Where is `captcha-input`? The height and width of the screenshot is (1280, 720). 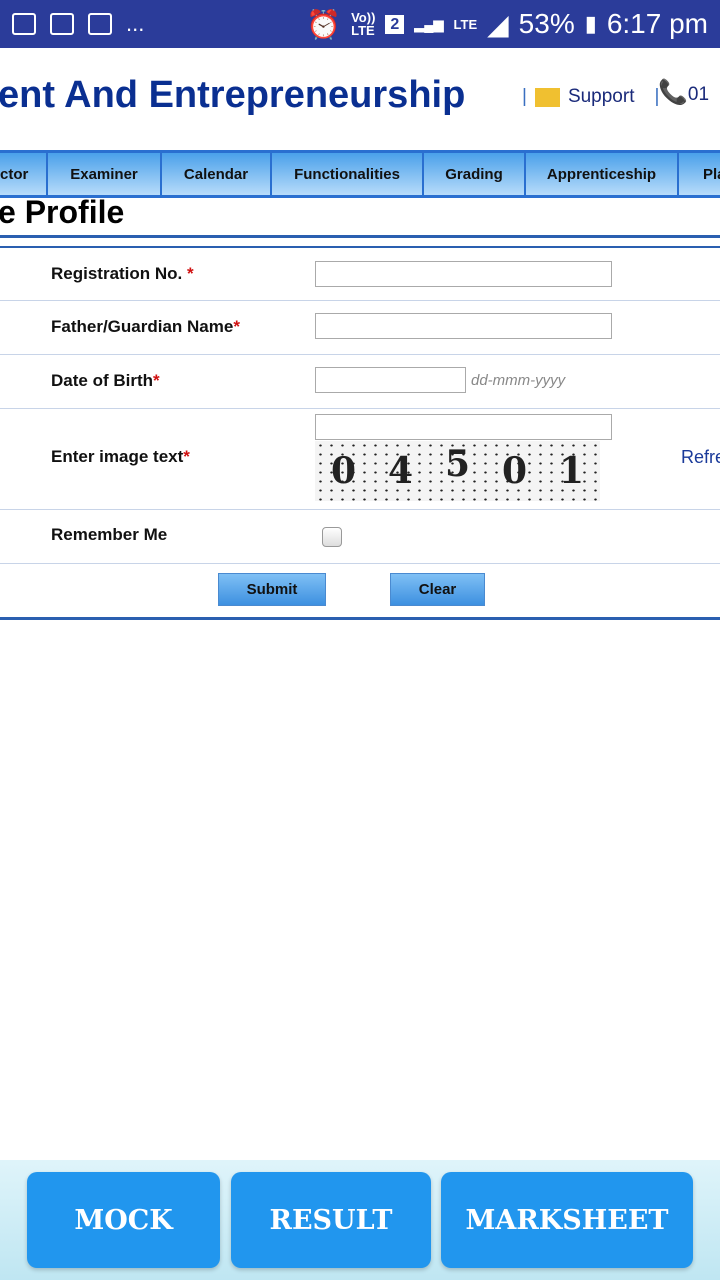
captcha-input is located at coordinates (463, 427).